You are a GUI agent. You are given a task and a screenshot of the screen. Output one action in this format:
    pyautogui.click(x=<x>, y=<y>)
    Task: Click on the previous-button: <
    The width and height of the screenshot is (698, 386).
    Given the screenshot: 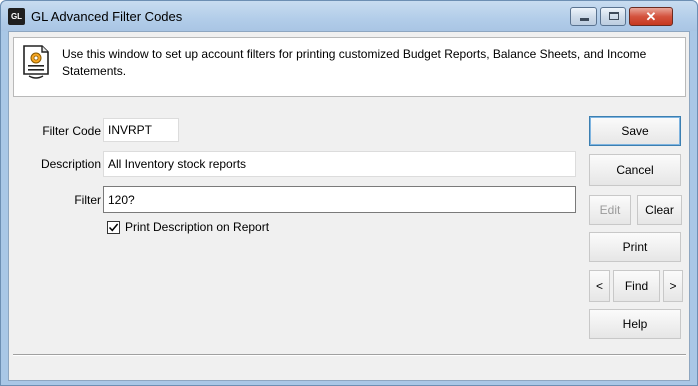 What is the action you would take?
    pyautogui.click(x=599, y=286)
    